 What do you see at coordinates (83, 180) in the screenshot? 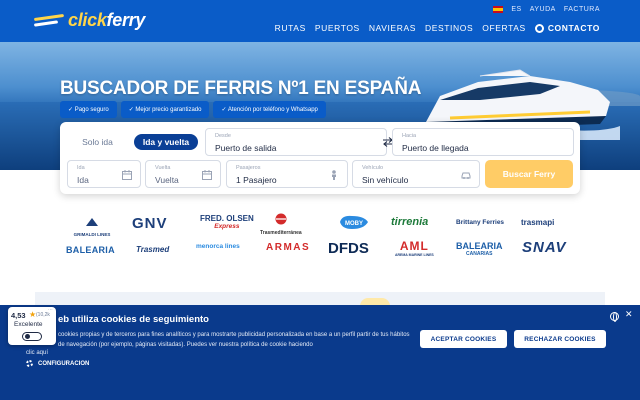
I see `departure-date-value: Ida` at bounding box center [83, 180].